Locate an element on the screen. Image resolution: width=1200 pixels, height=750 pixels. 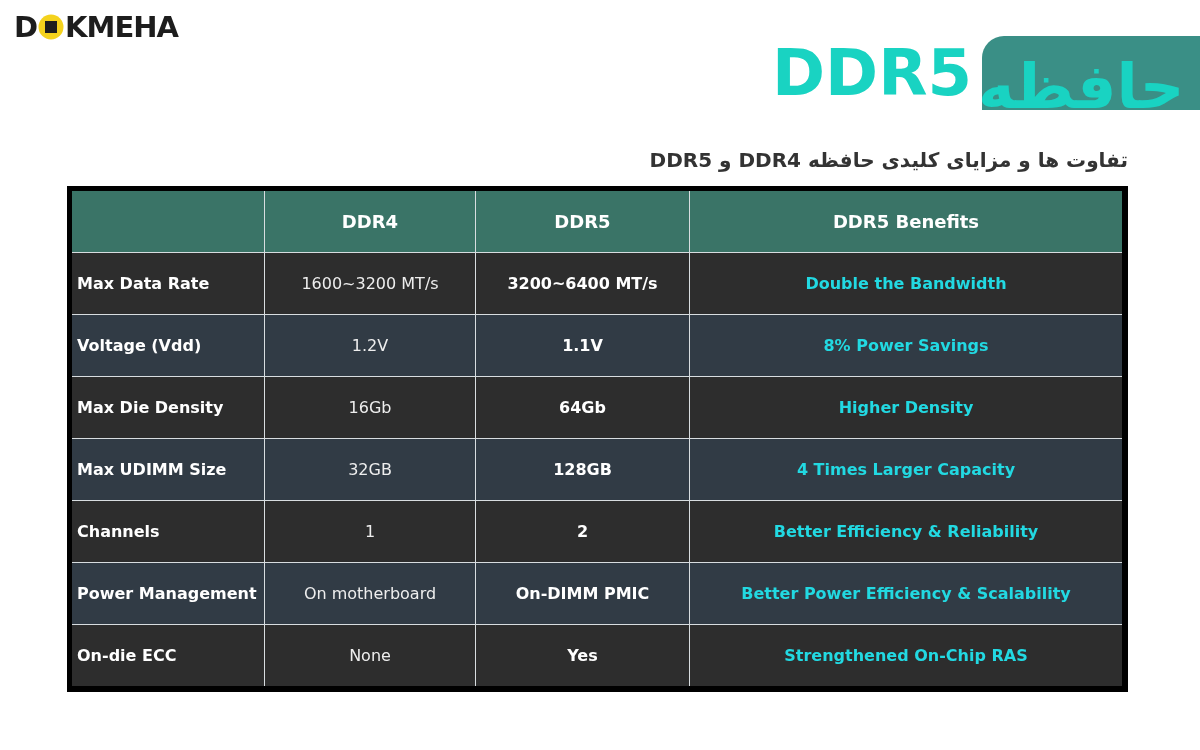
table-cell: Better Efficiency & Reliability is located at coordinates (906, 531).